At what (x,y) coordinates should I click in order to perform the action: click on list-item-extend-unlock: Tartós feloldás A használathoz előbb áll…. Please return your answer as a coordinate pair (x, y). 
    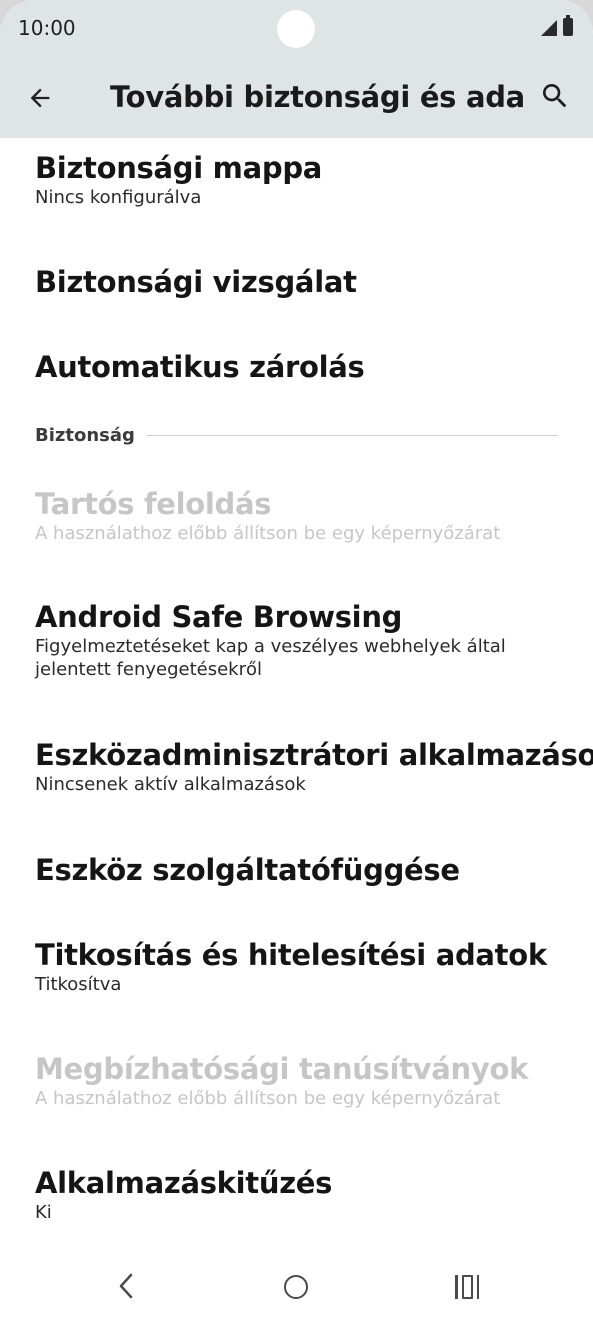
    Looking at the image, I should click on (300, 515).